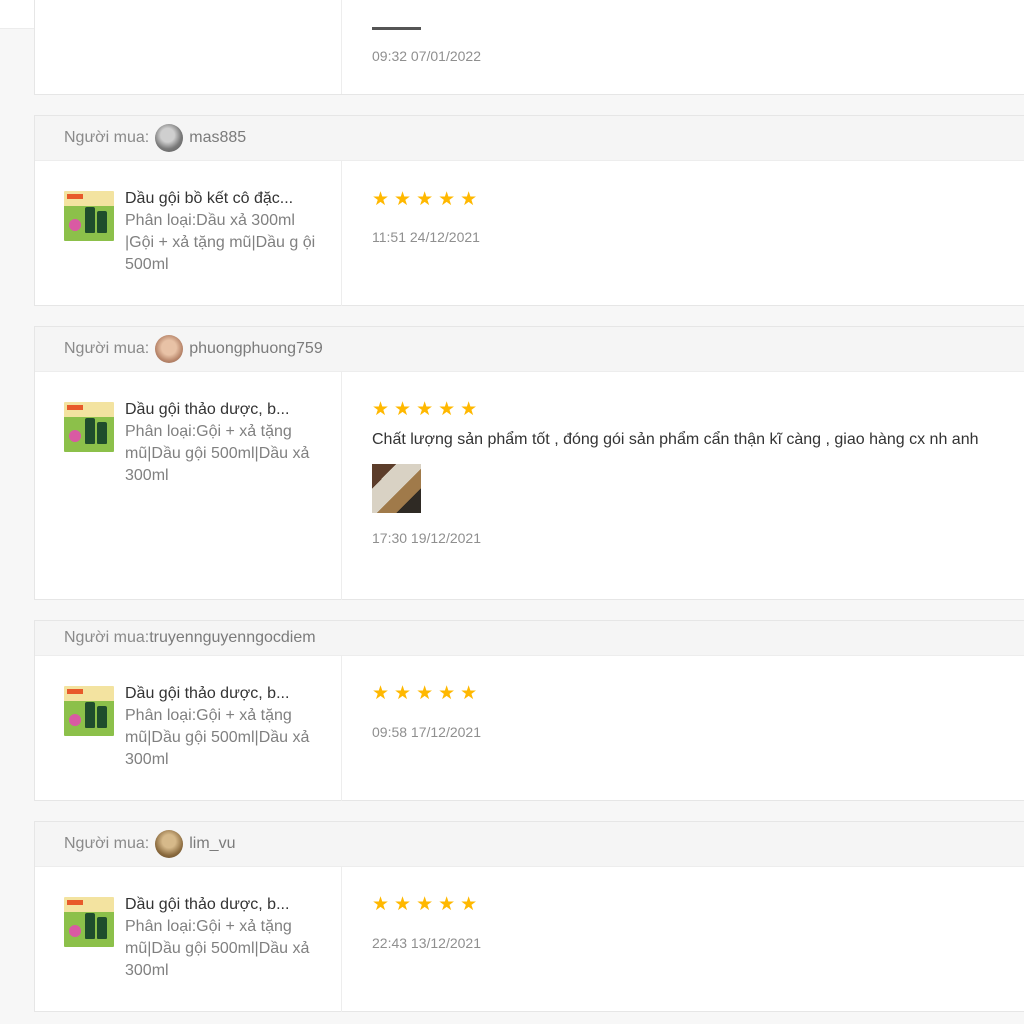 This screenshot has width=1024, height=1024. Describe the element at coordinates (426, 538) in the screenshot. I see `review-time: 17:30 19/12/2021` at that location.